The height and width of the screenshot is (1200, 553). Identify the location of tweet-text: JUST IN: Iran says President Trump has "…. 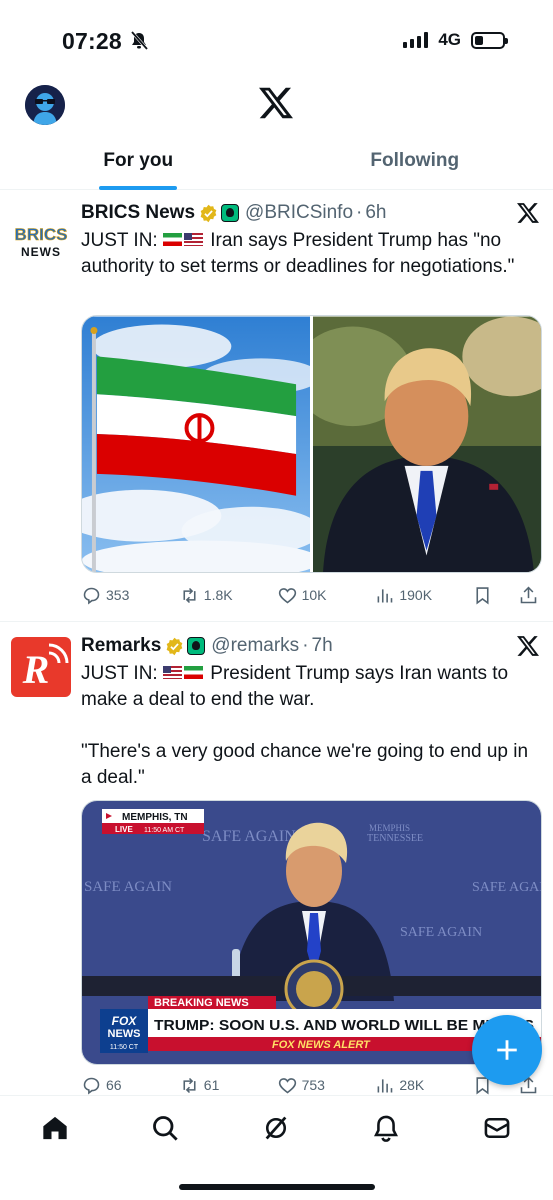
(307, 254).